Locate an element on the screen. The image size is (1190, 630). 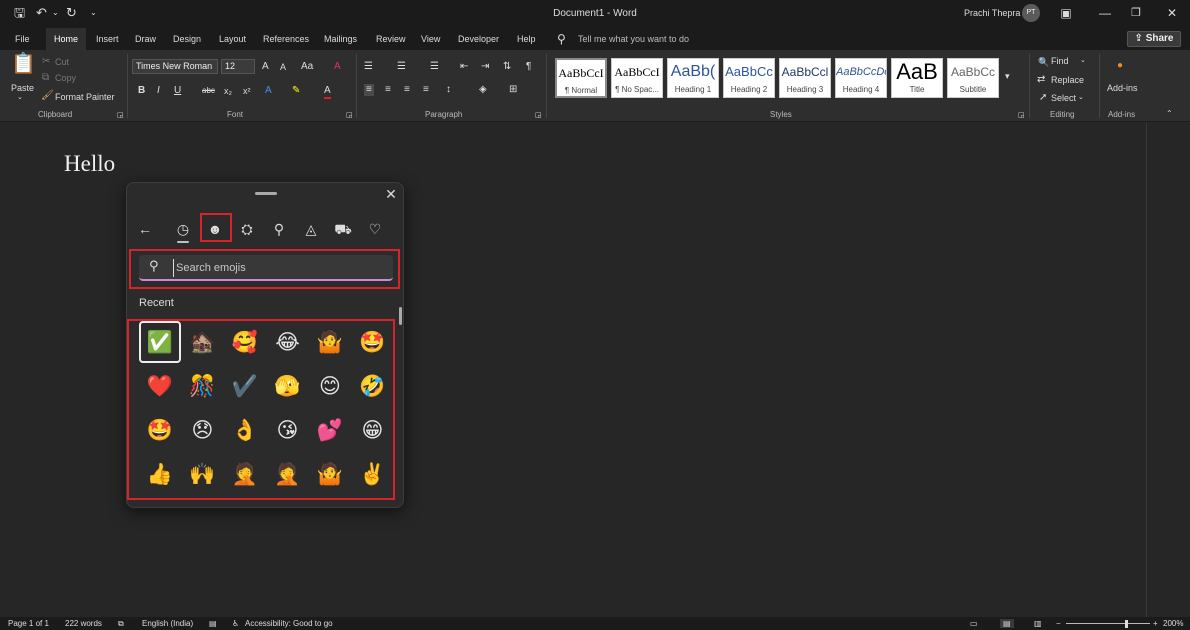
shading-icon: ◈ is located at coordinates (483, 90).